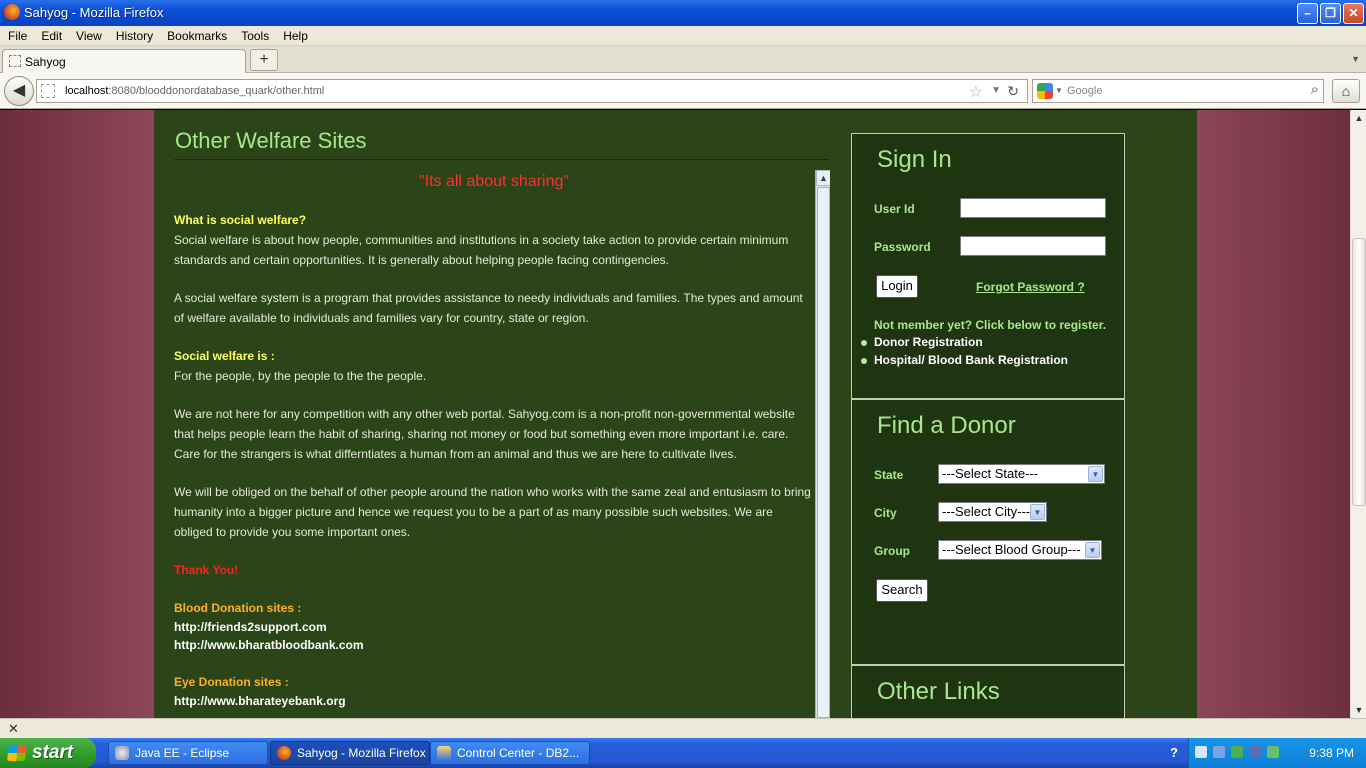  Describe the element at coordinates (1315, 89) in the screenshot. I see `search-icon: ⌕` at that location.